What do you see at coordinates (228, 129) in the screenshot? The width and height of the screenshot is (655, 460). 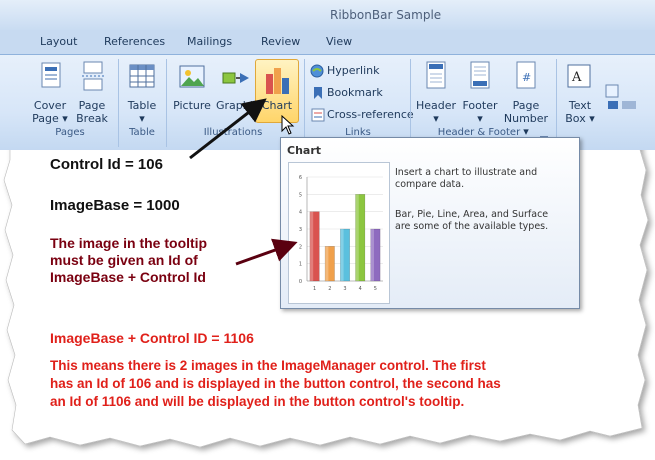 I see `arrow-to-chart-button` at bounding box center [228, 129].